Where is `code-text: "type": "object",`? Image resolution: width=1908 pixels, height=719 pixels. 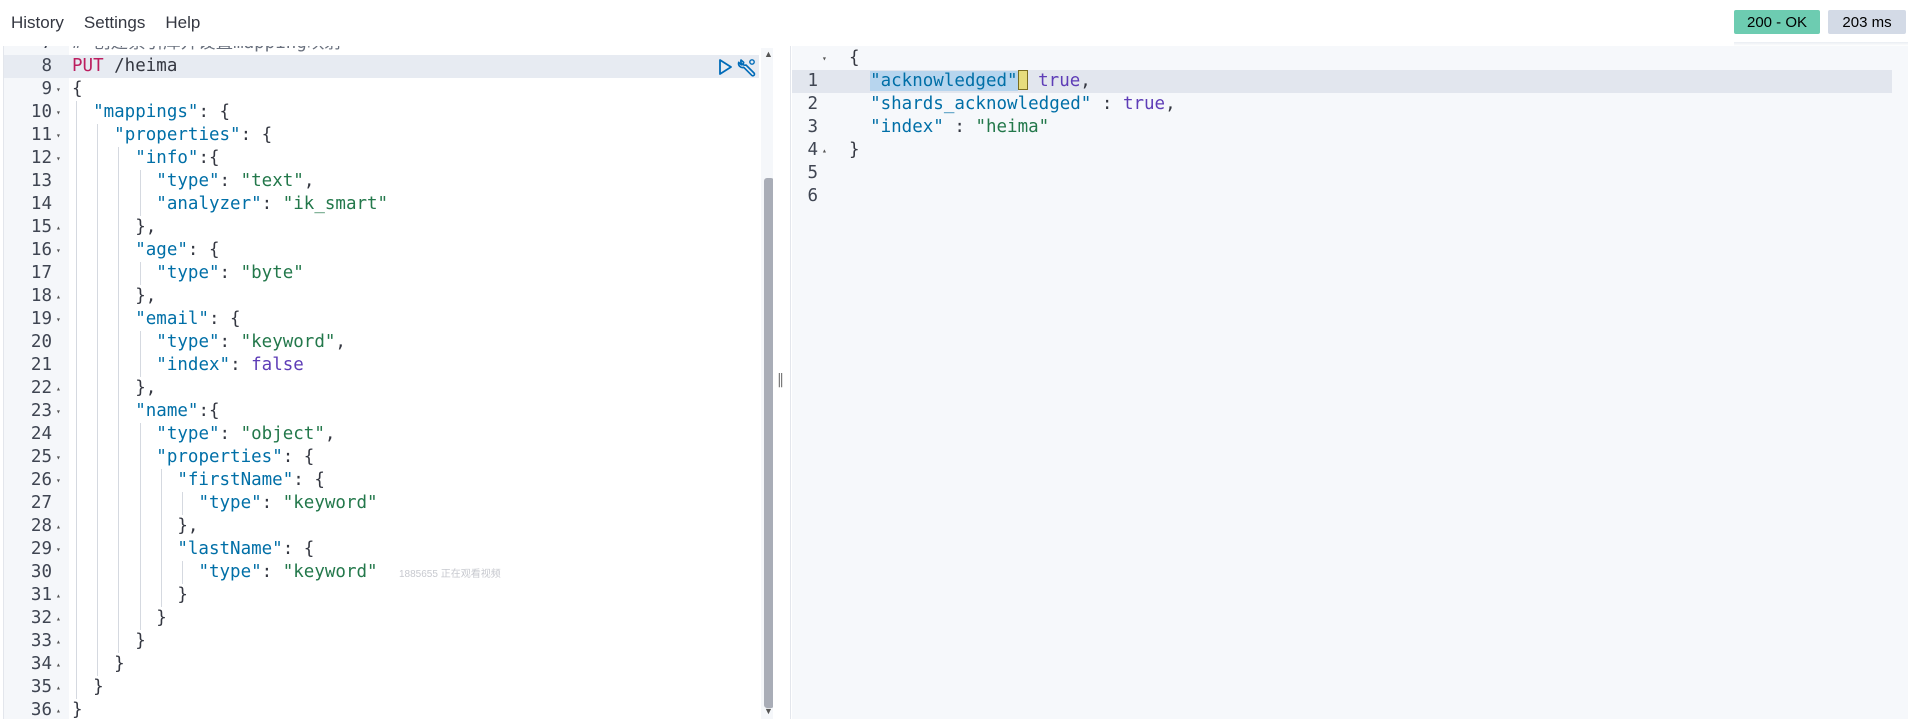
code-text: "type": "object", is located at coordinates (203, 434).